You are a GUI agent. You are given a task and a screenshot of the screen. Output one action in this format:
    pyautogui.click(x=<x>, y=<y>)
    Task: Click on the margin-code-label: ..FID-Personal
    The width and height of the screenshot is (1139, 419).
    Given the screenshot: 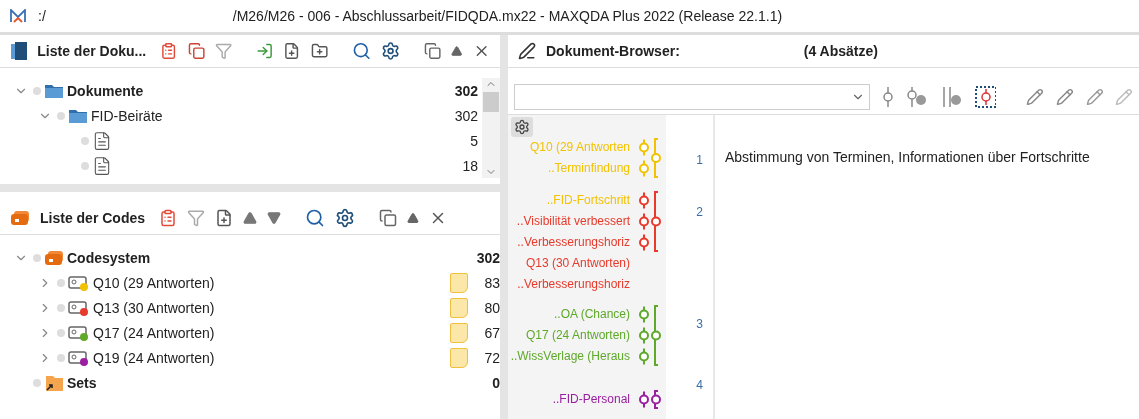 What is the action you would take?
    pyautogui.click(x=591, y=400)
    